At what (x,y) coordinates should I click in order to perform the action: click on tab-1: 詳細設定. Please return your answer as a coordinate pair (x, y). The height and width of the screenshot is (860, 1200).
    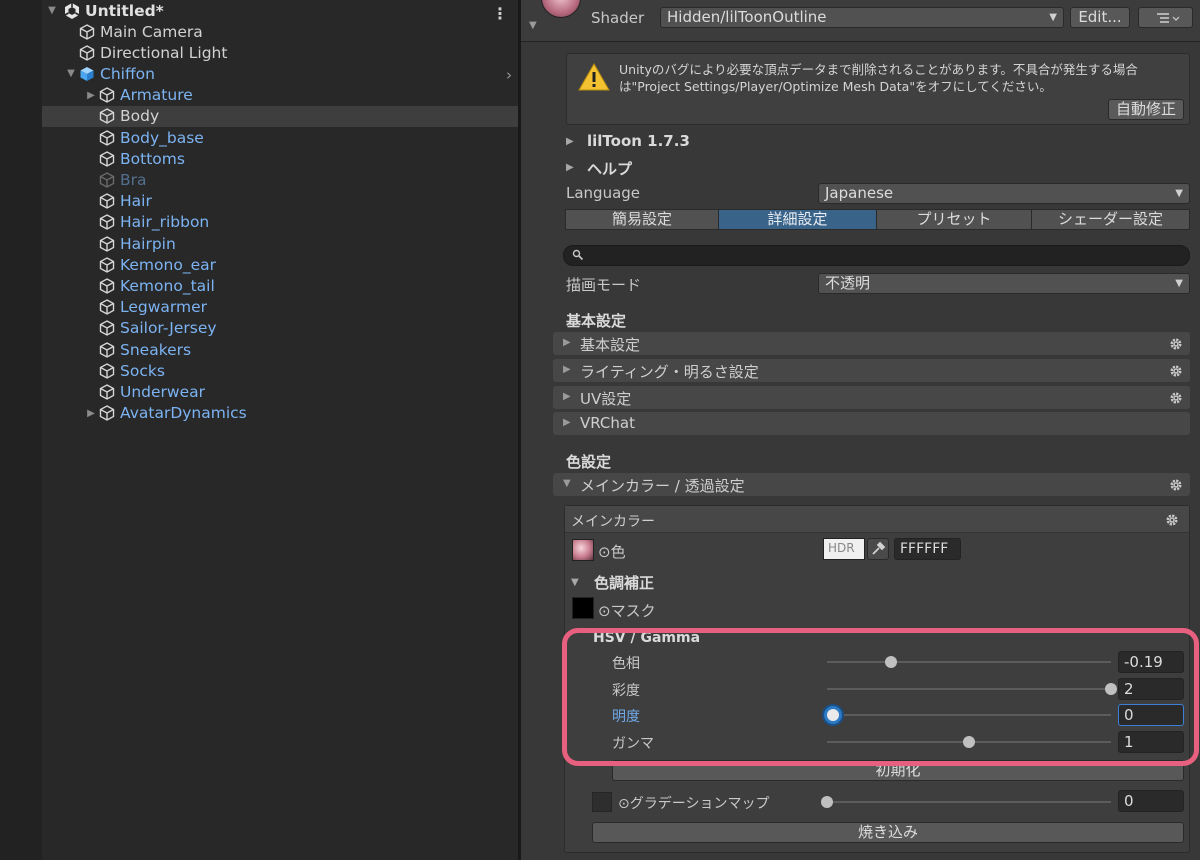
    Looking at the image, I should click on (797, 219).